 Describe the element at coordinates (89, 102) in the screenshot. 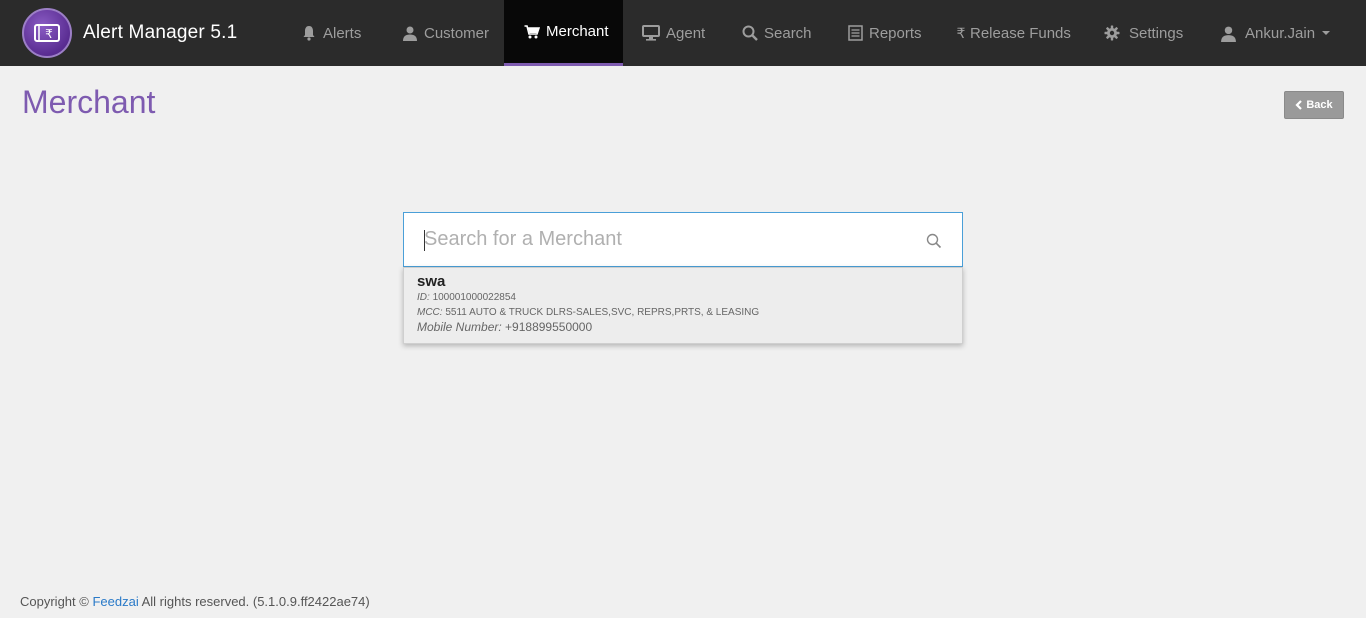

I see `page-title: Merchant` at that location.